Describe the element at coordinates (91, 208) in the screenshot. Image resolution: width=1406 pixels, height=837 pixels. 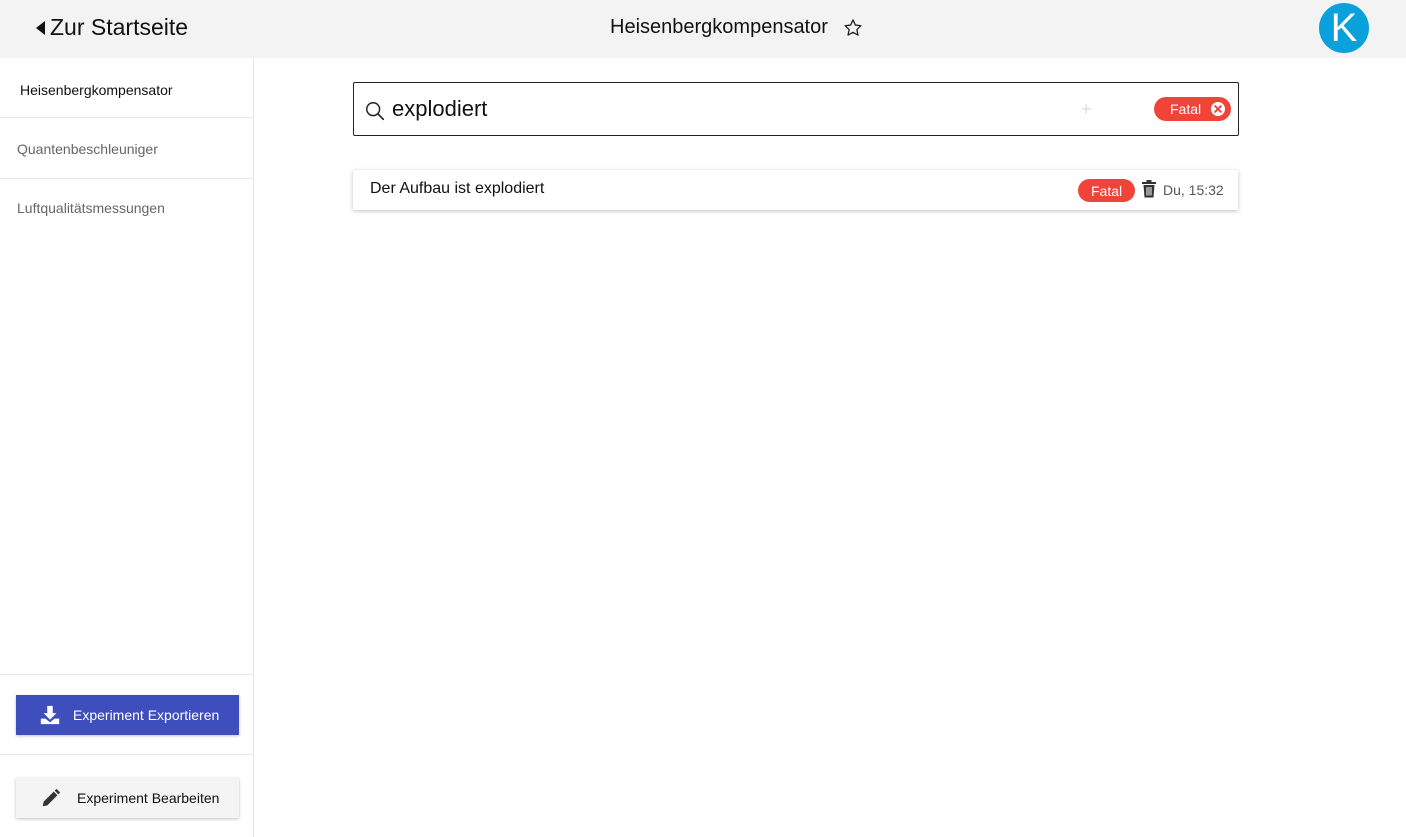
I see `sidebar-item-label: Luftqualitätsmessungen` at that location.